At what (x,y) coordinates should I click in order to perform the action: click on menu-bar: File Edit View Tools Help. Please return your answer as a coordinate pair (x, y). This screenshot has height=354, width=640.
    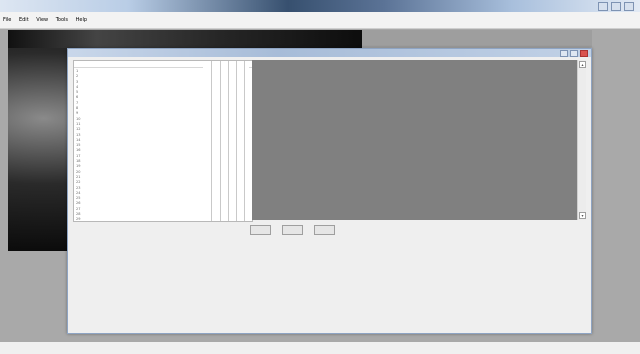
    Looking at the image, I should click on (320, 20).